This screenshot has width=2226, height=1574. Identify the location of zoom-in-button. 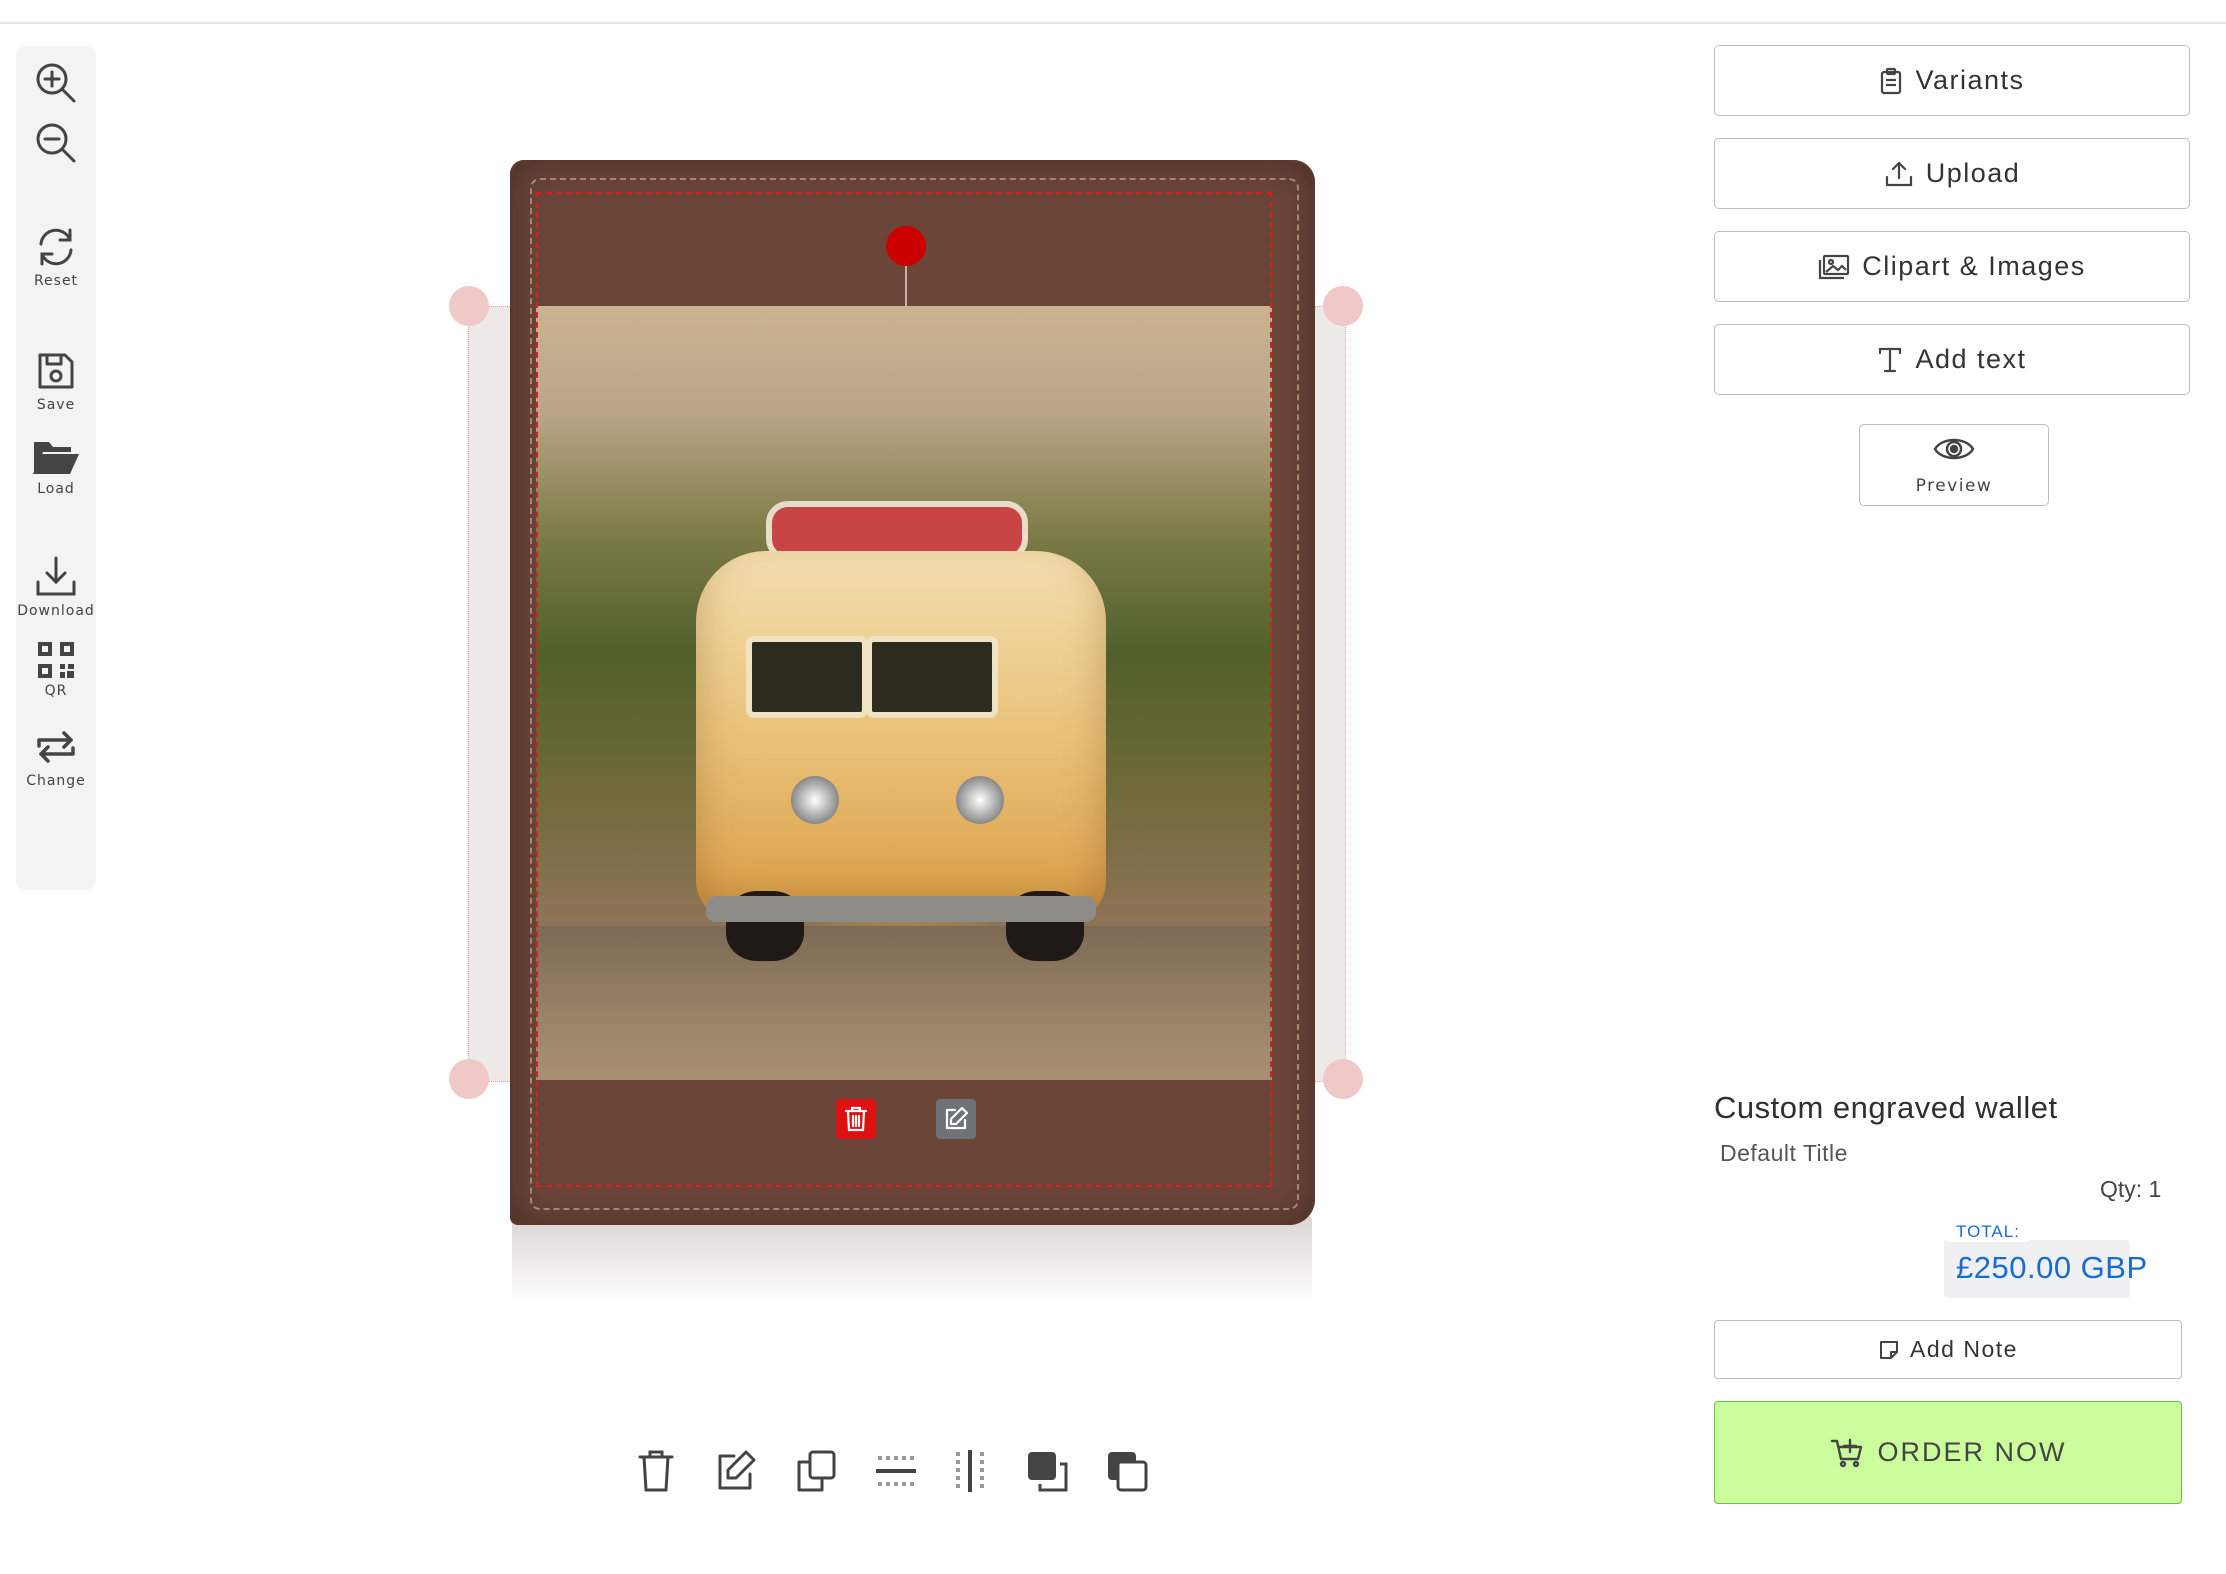
(56, 83).